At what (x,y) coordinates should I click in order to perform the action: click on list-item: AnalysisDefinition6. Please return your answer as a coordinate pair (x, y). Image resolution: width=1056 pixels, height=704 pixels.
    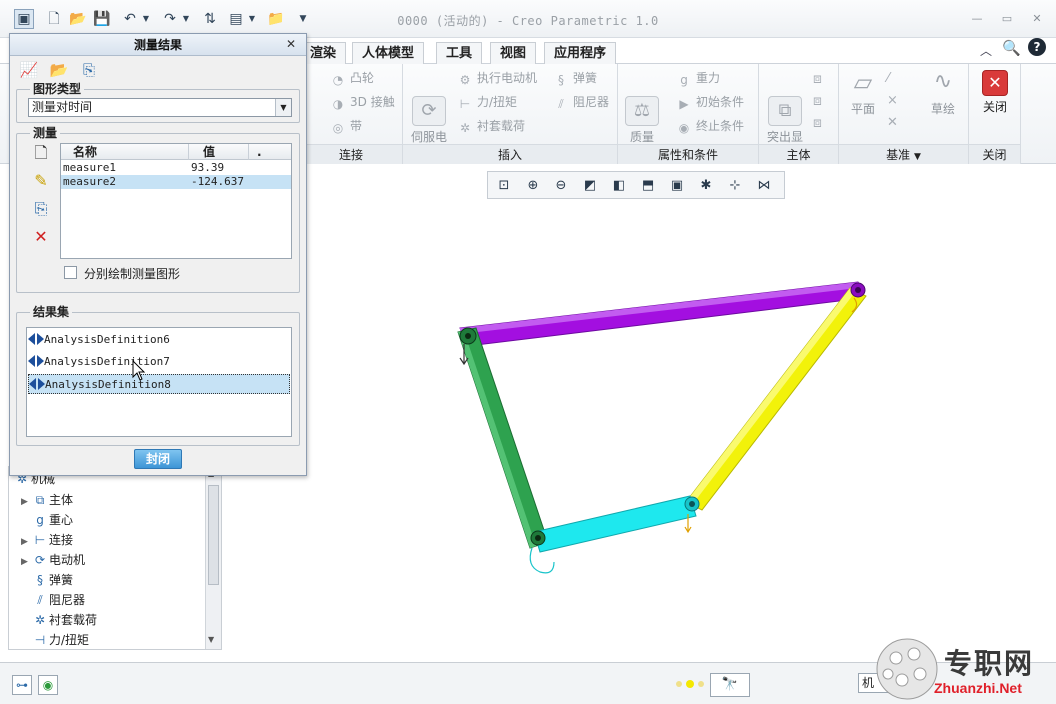
    Looking at the image, I should click on (159, 340).